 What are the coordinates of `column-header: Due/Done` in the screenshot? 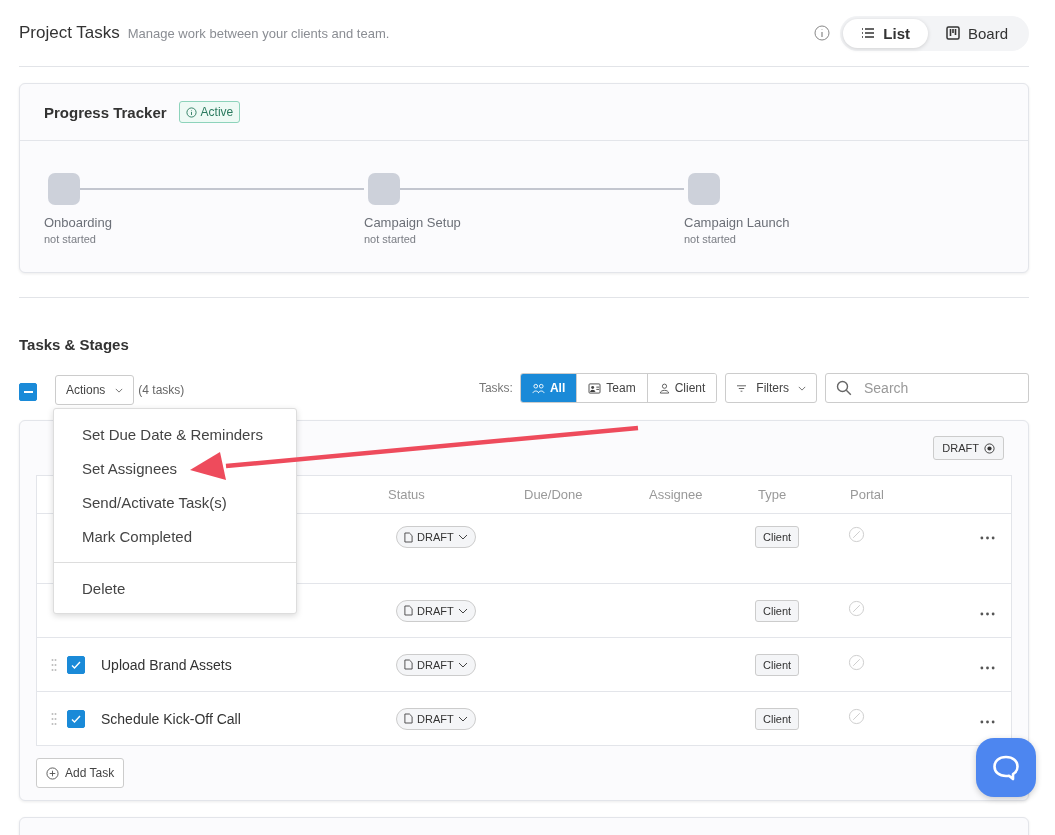 It's located at (554, 494).